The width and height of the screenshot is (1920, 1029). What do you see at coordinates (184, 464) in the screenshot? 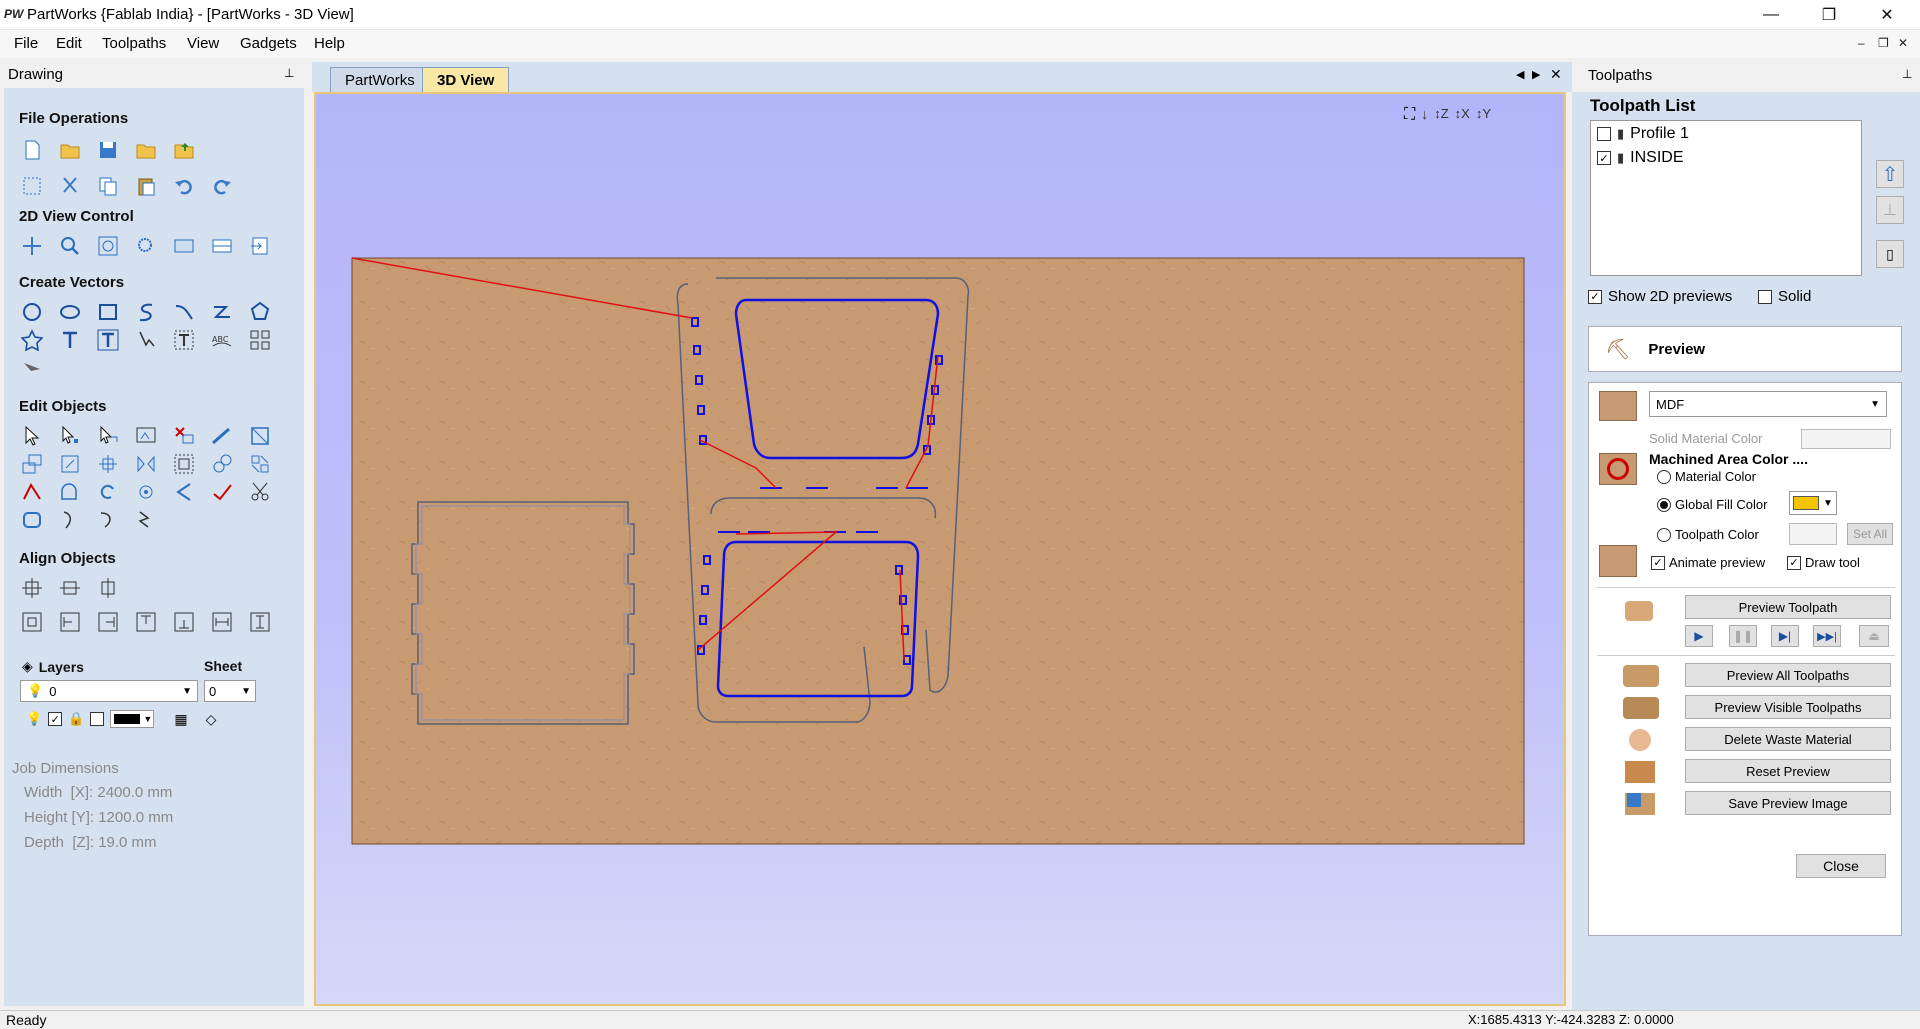
I see `group-icon` at bounding box center [184, 464].